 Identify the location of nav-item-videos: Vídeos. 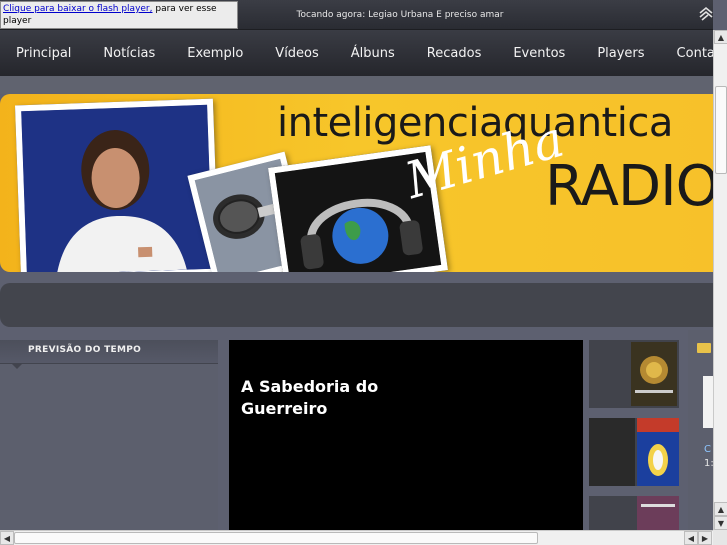
(296, 53).